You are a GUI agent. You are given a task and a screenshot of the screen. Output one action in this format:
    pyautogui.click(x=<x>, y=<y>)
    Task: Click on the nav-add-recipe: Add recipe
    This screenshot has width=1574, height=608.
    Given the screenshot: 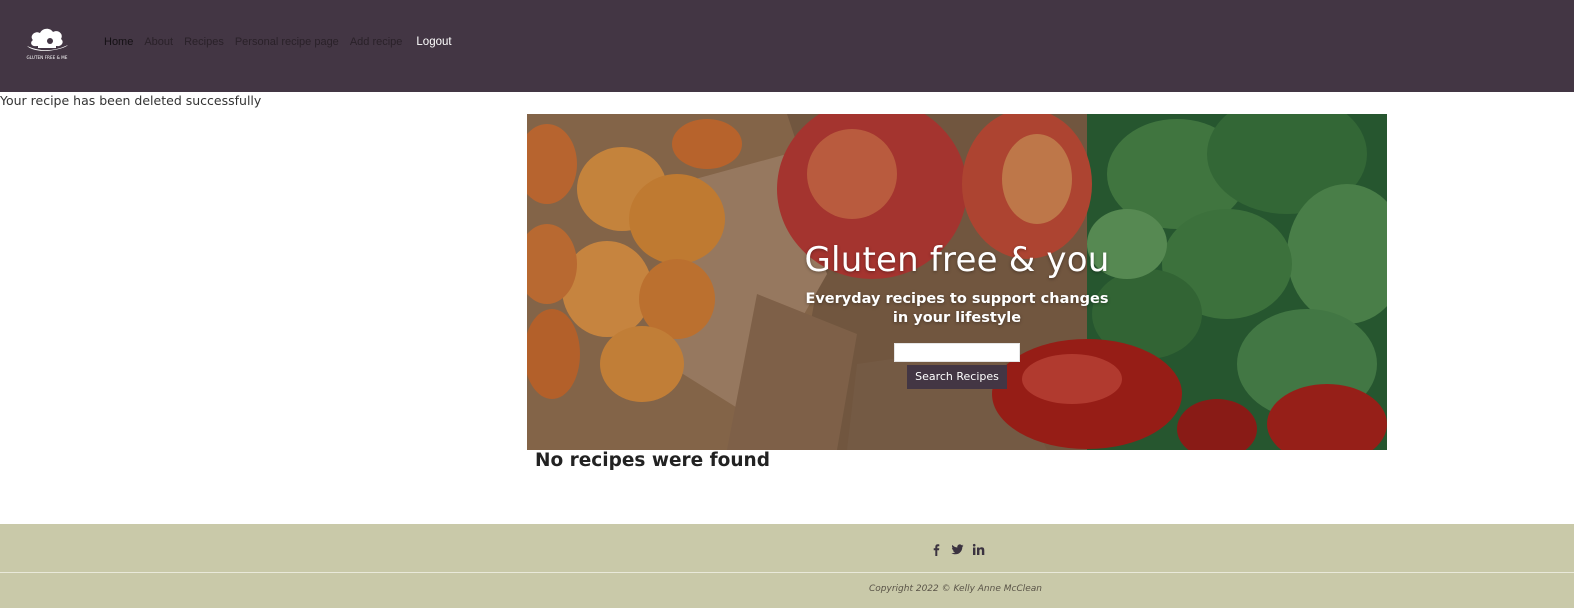 What is the action you would take?
    pyautogui.click(x=376, y=42)
    